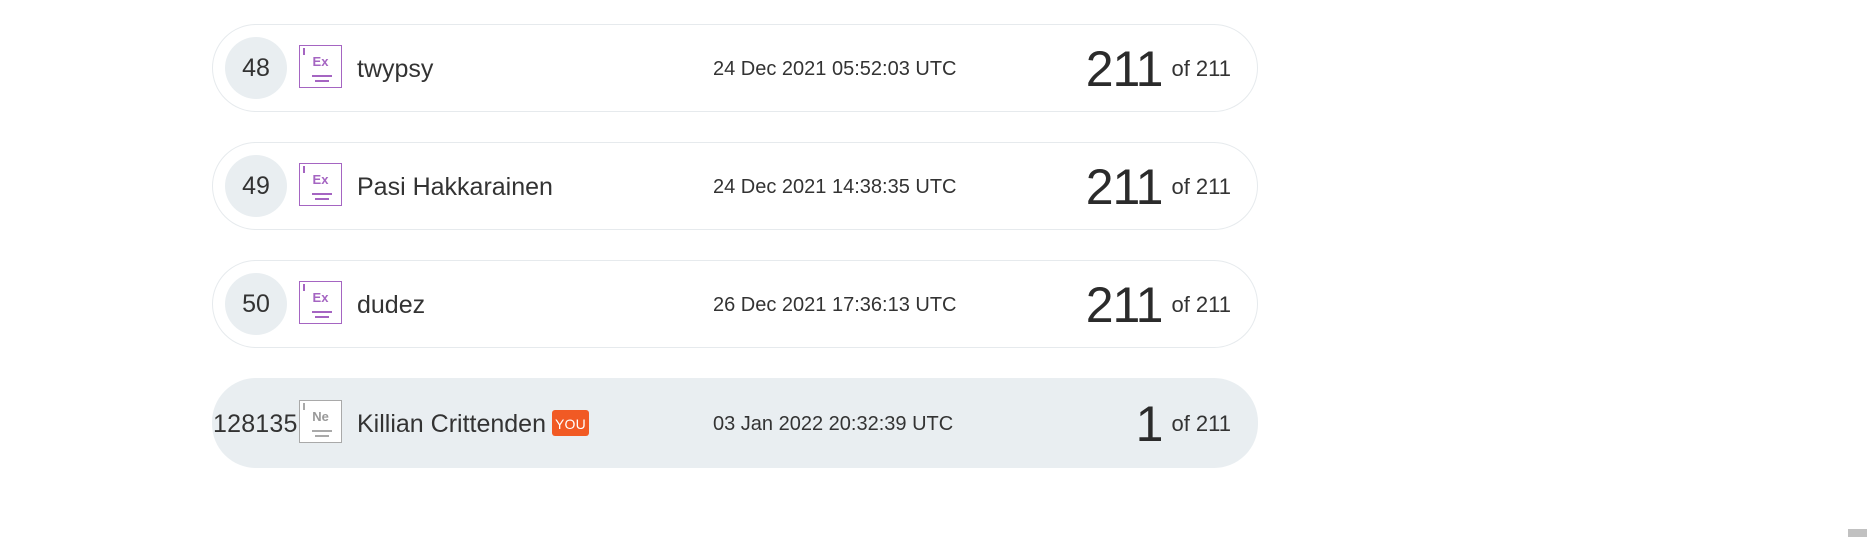  I want to click on player-name: Pasi Hakkarainen, so click(455, 187).